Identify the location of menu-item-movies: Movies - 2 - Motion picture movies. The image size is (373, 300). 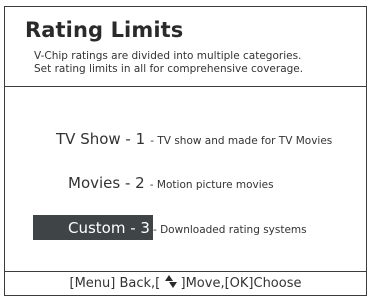
(171, 182).